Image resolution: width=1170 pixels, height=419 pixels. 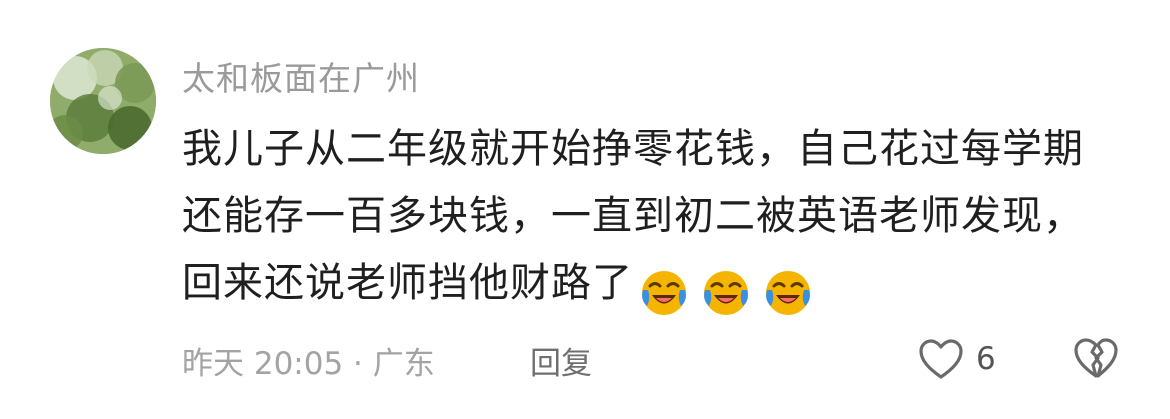 I want to click on emoji-group, so click(x=732, y=291).